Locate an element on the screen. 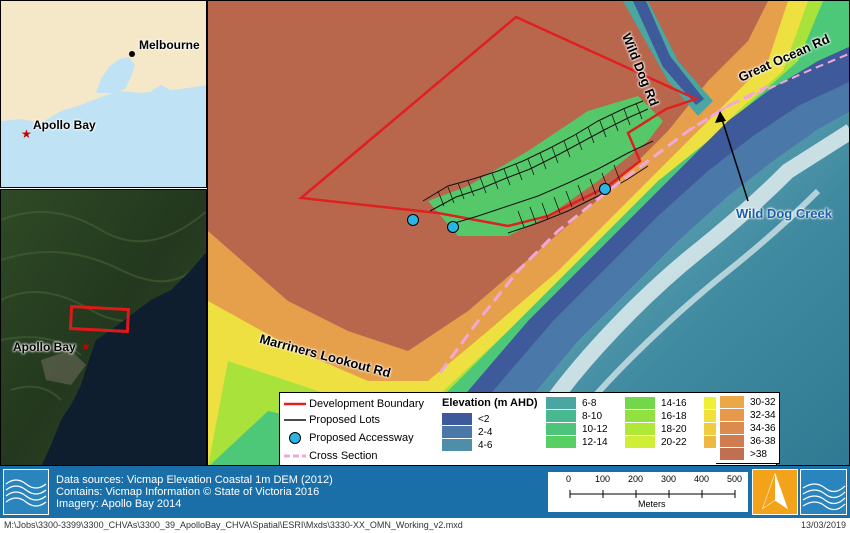 The height and width of the screenshot is (533, 850). elevation-label: 34-36 is located at coordinates (763, 428).